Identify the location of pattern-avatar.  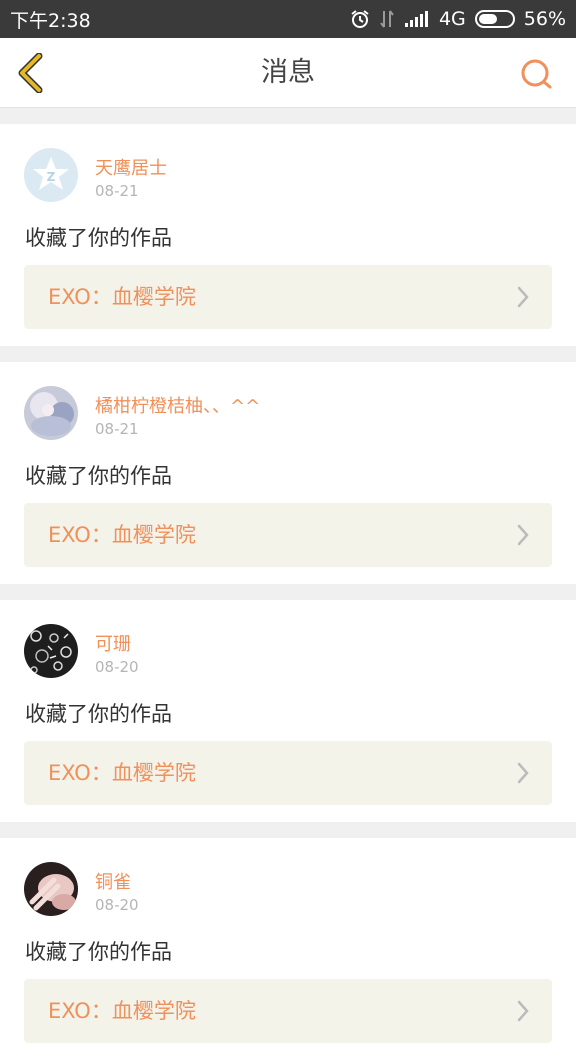
(51, 651).